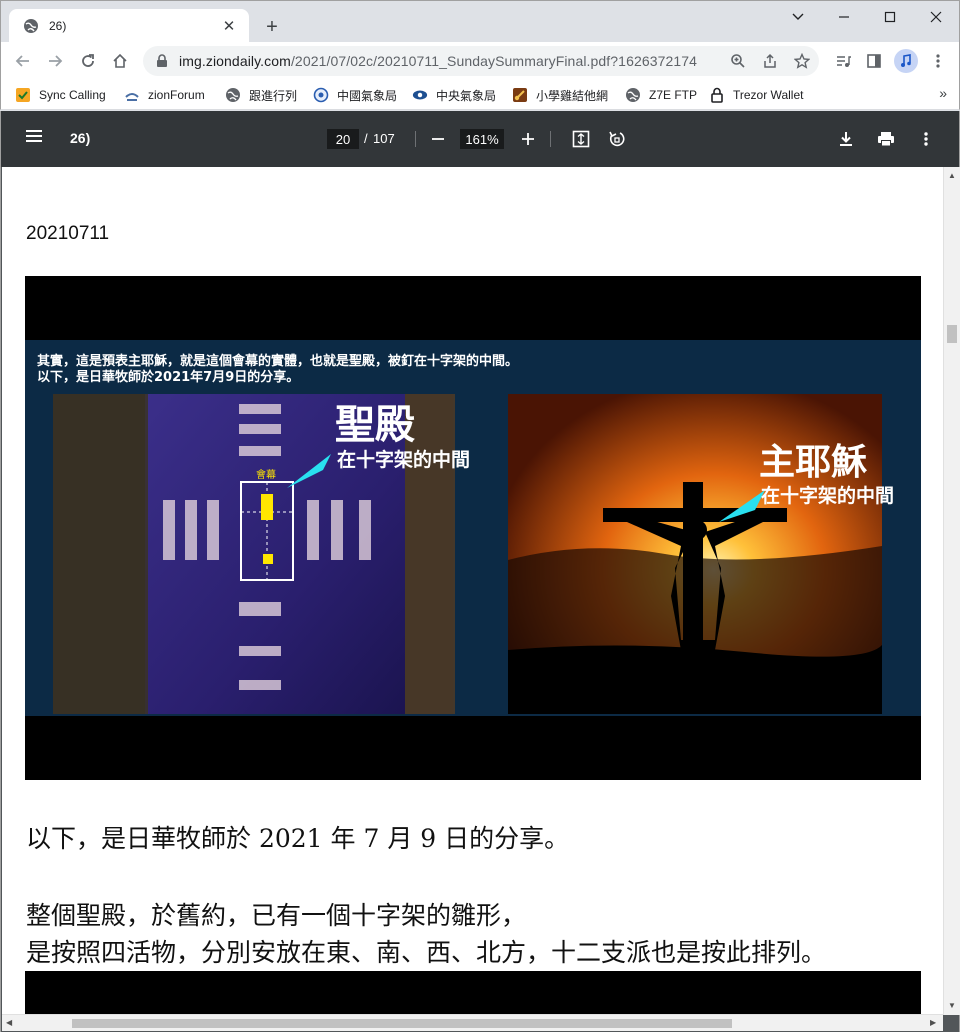 The height and width of the screenshot is (1032, 960). What do you see at coordinates (367, 95) in the screenshot?
I see `bookmark-label: 中國氣象局` at bounding box center [367, 95].